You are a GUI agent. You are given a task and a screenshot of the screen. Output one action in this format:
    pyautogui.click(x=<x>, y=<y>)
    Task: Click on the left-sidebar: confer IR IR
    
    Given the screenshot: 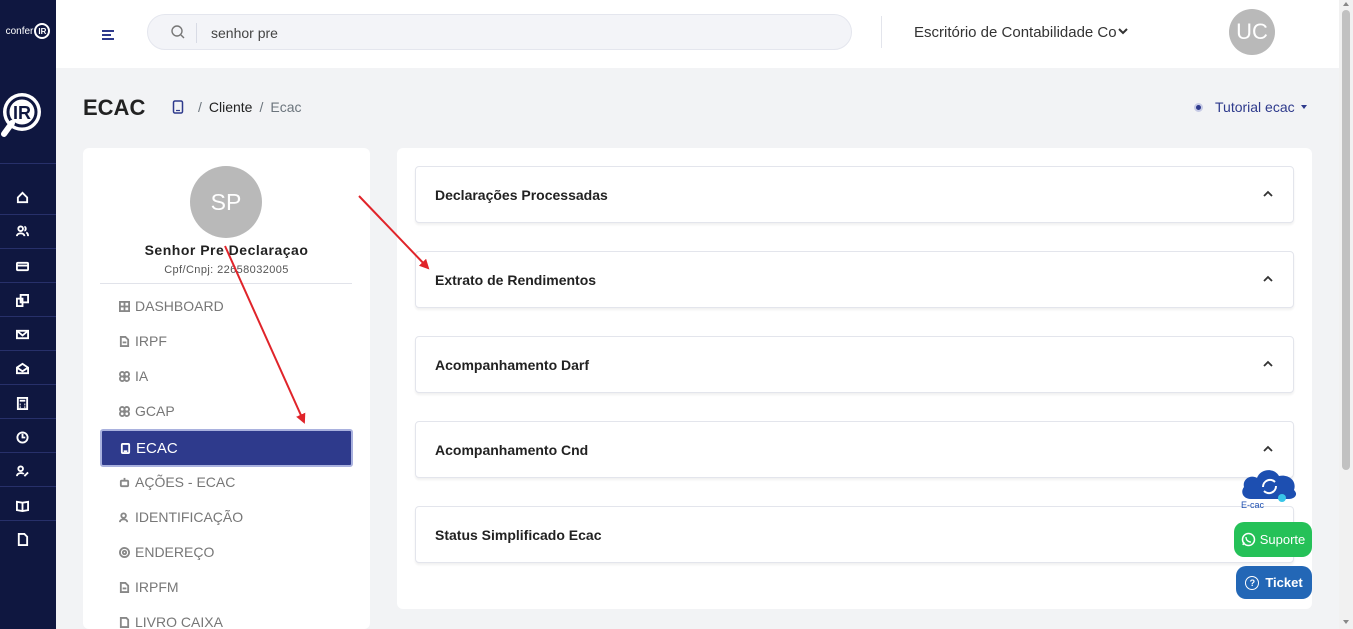 What is the action you would take?
    pyautogui.click(x=28, y=314)
    